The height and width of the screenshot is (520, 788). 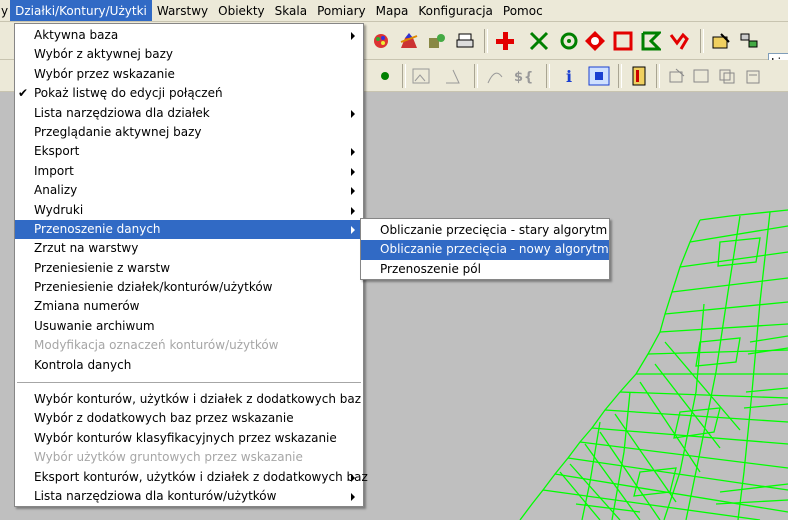 I want to click on image-icon, so click(x=421, y=76).